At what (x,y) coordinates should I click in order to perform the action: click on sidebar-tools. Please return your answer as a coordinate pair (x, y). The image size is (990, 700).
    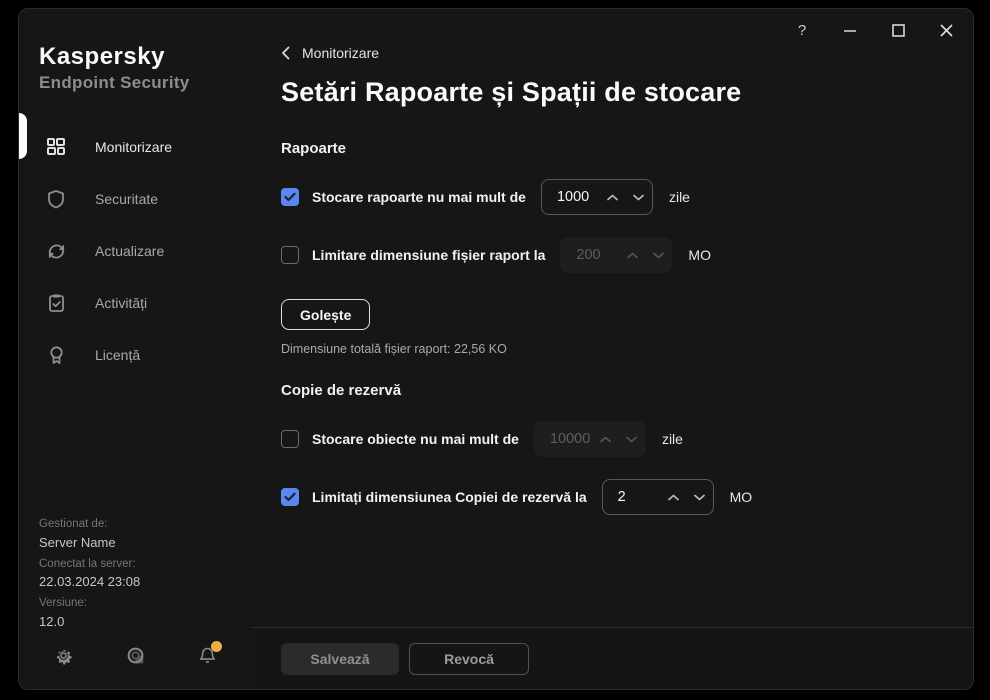
    Looking at the image, I should click on (137, 654).